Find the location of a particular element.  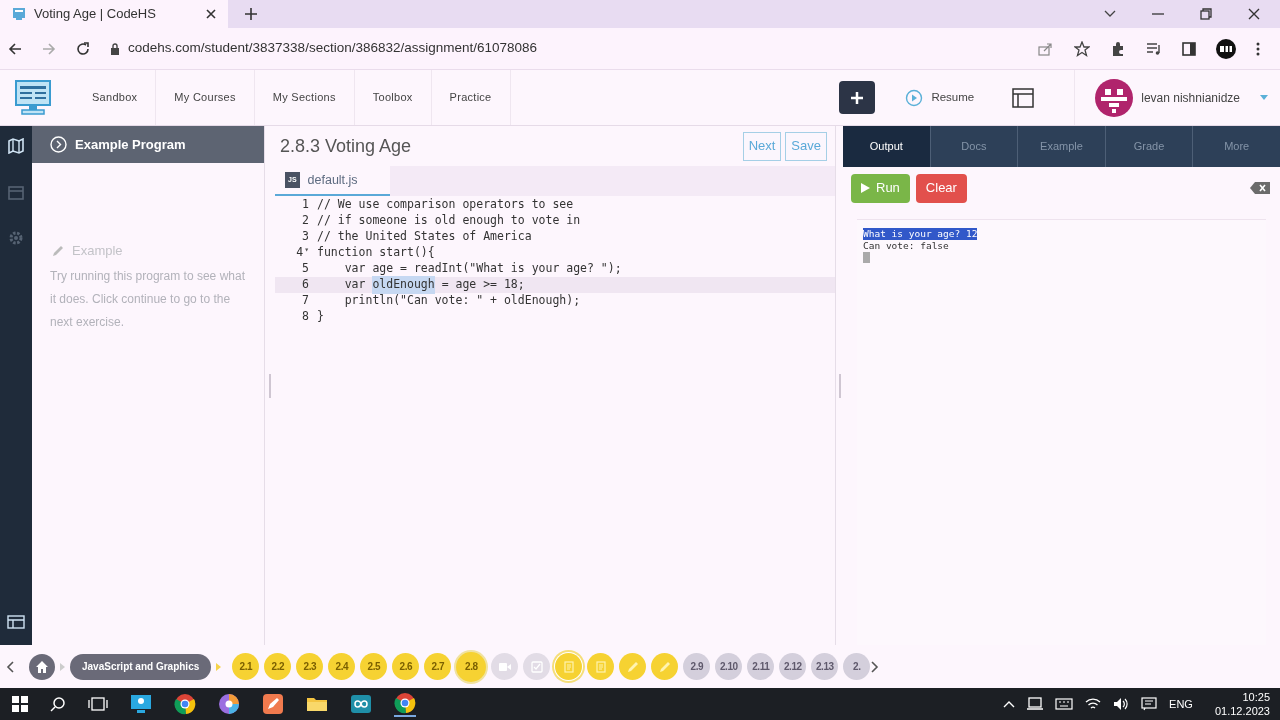

resume-button: Resume is located at coordinates (940, 97).